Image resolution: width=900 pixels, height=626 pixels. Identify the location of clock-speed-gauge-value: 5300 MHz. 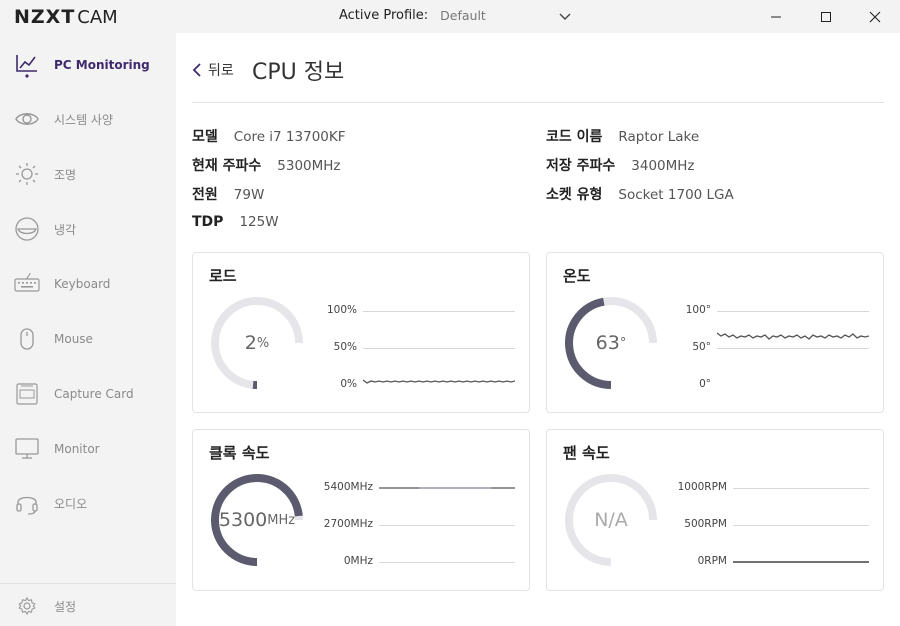
(257, 520).